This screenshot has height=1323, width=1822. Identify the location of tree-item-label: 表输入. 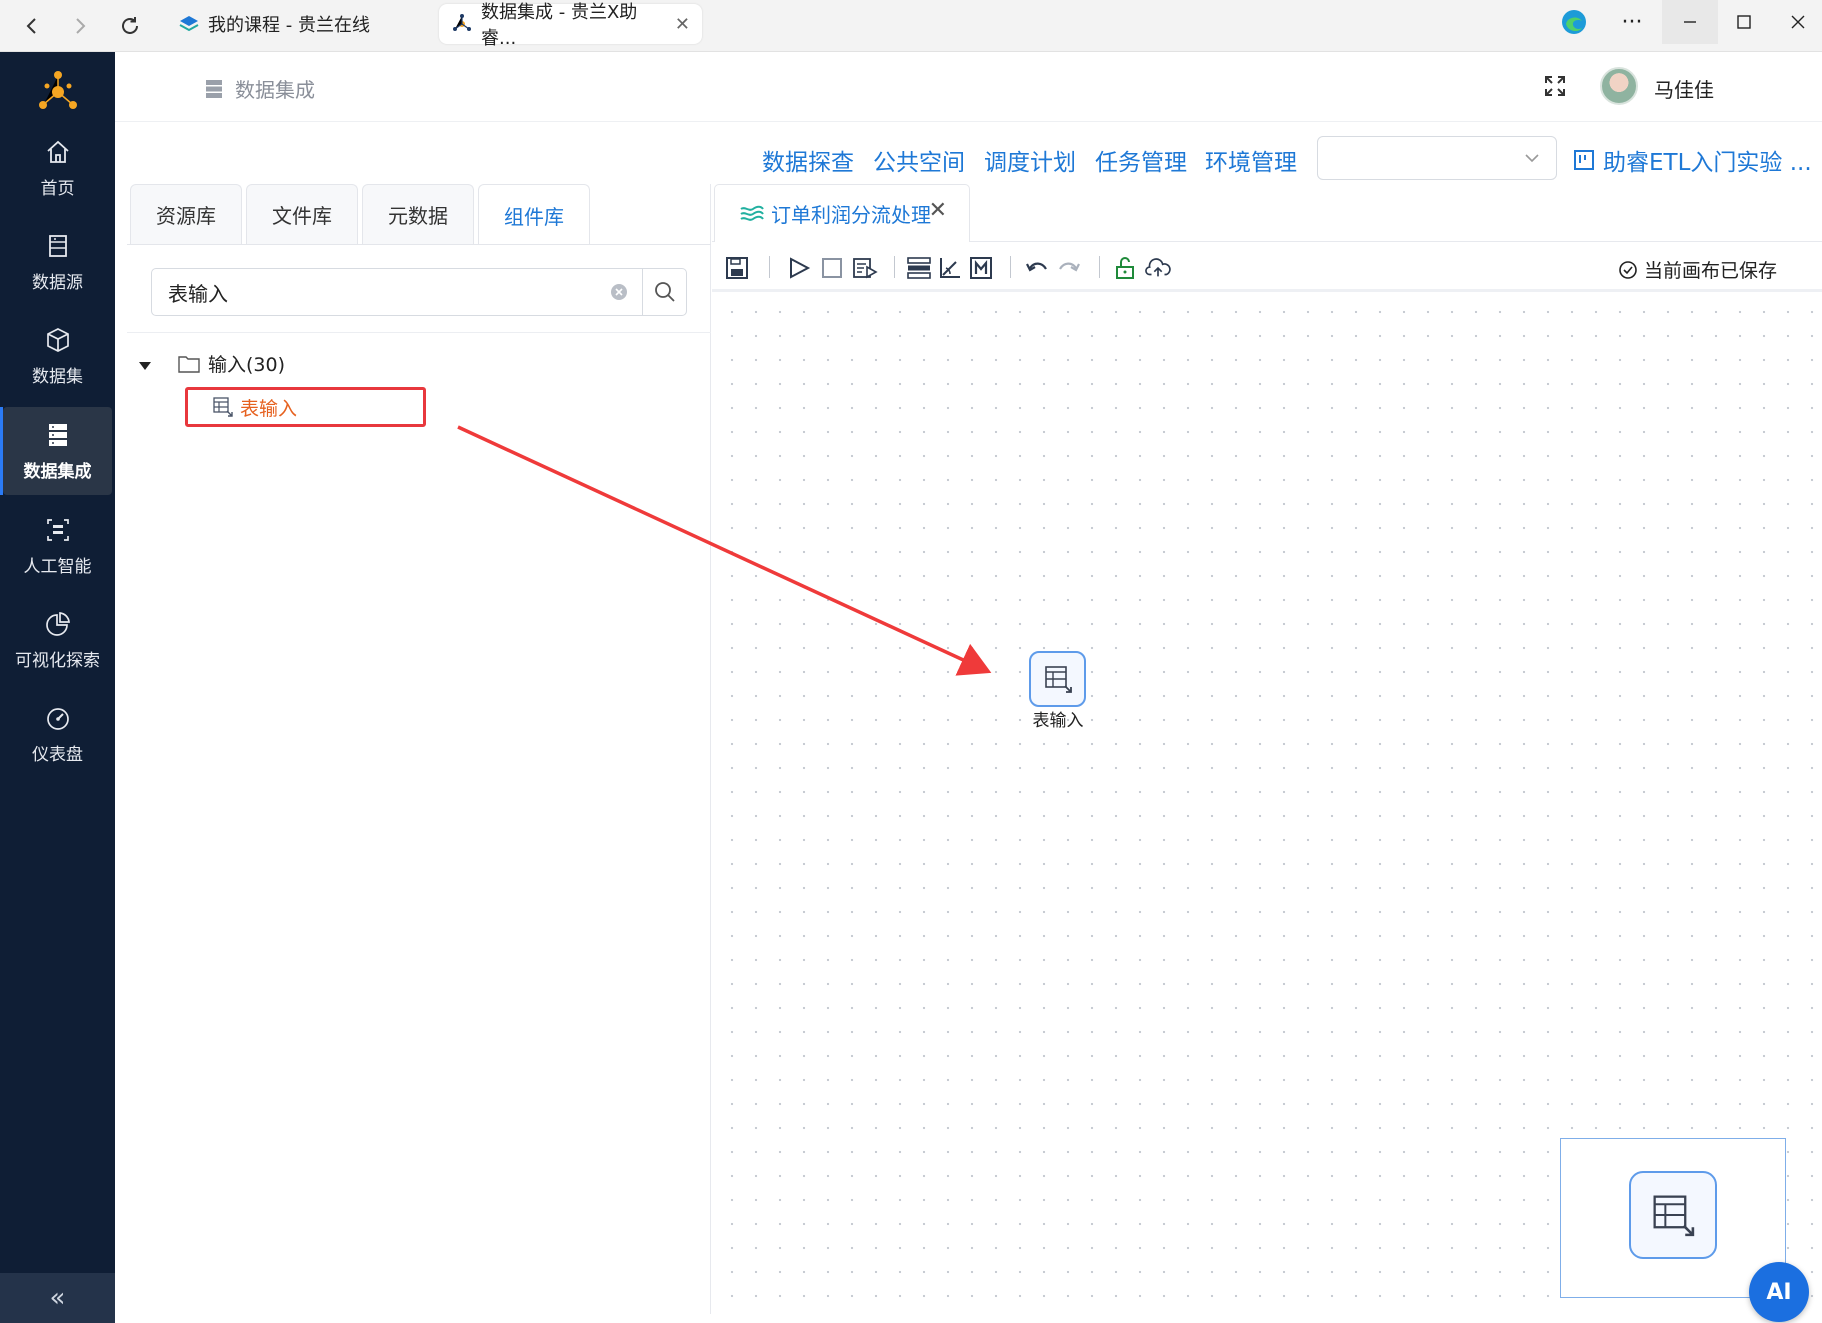
(269, 408).